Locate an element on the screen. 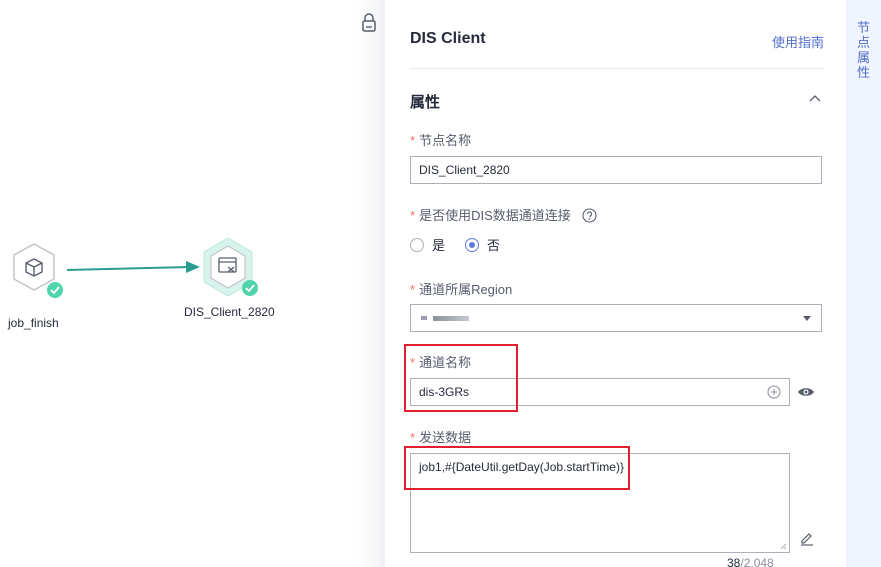 This screenshot has width=881, height=567. eye-icon is located at coordinates (806, 392).